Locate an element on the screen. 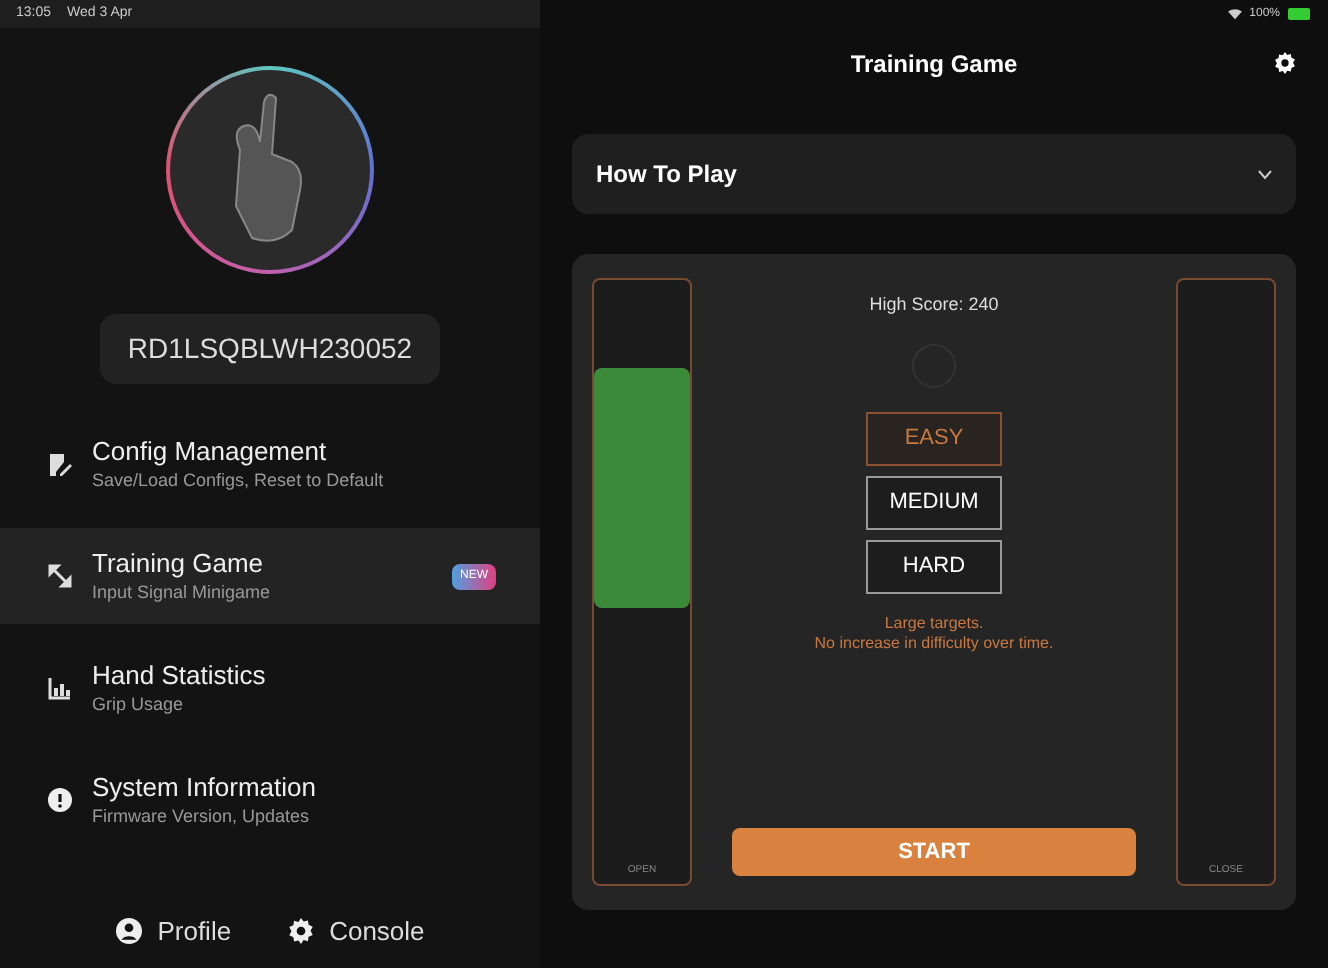  chevron-icon is located at coordinates (1265, 174).